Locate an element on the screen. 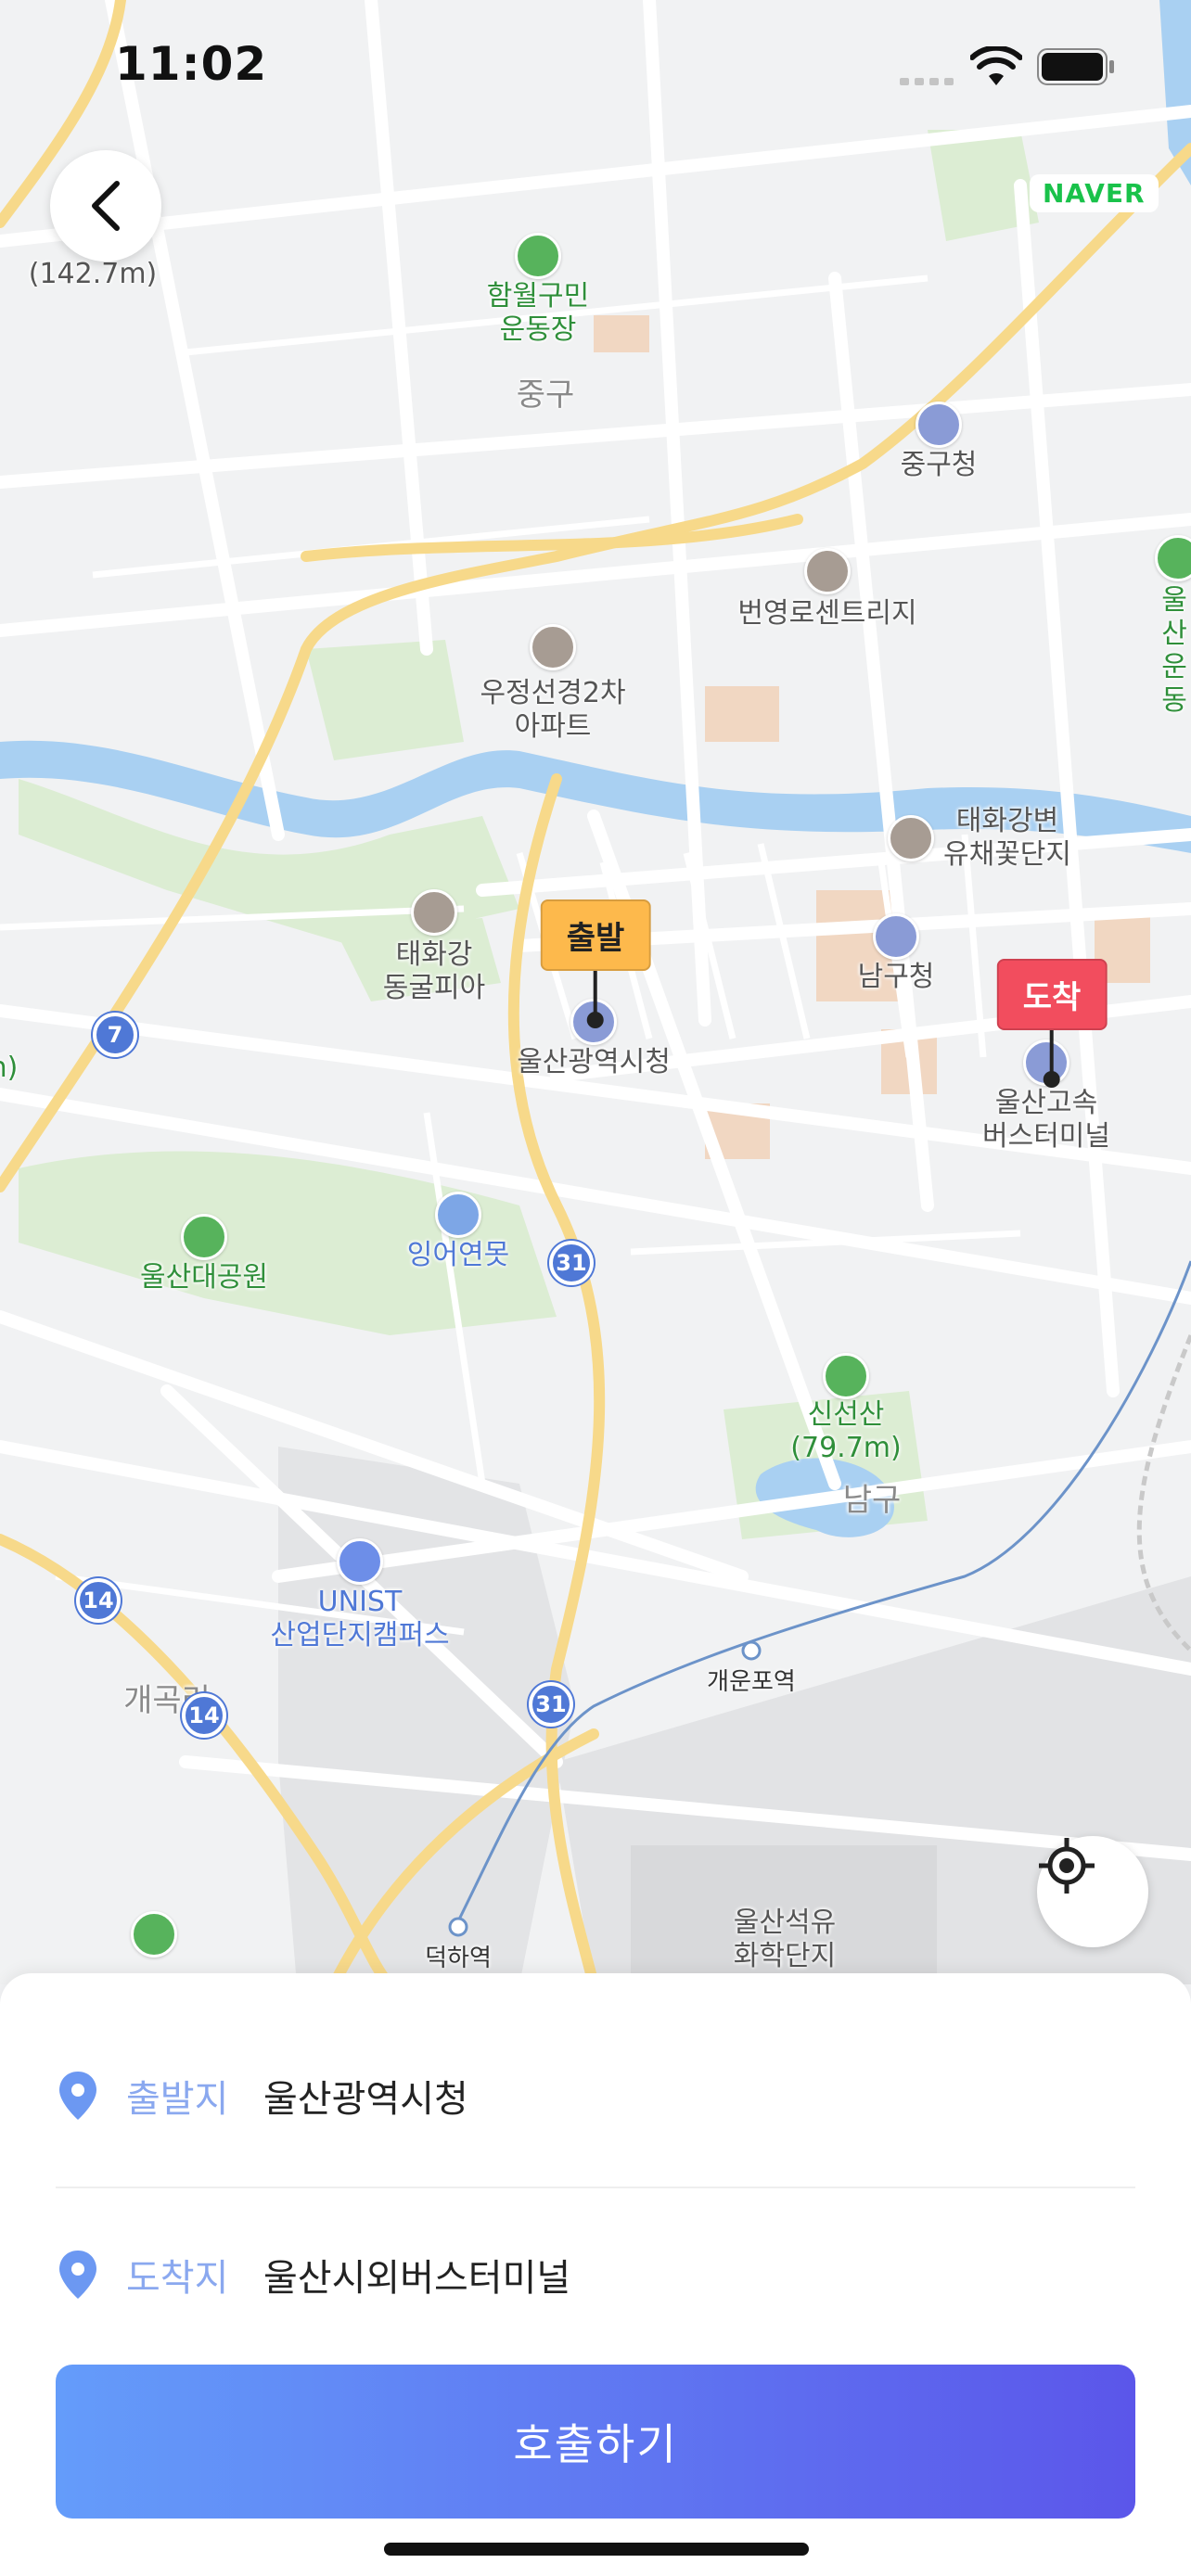 The height and width of the screenshot is (2576, 1191). map-label-city-hall: 울산광역시청 is located at coordinates (594, 1062).